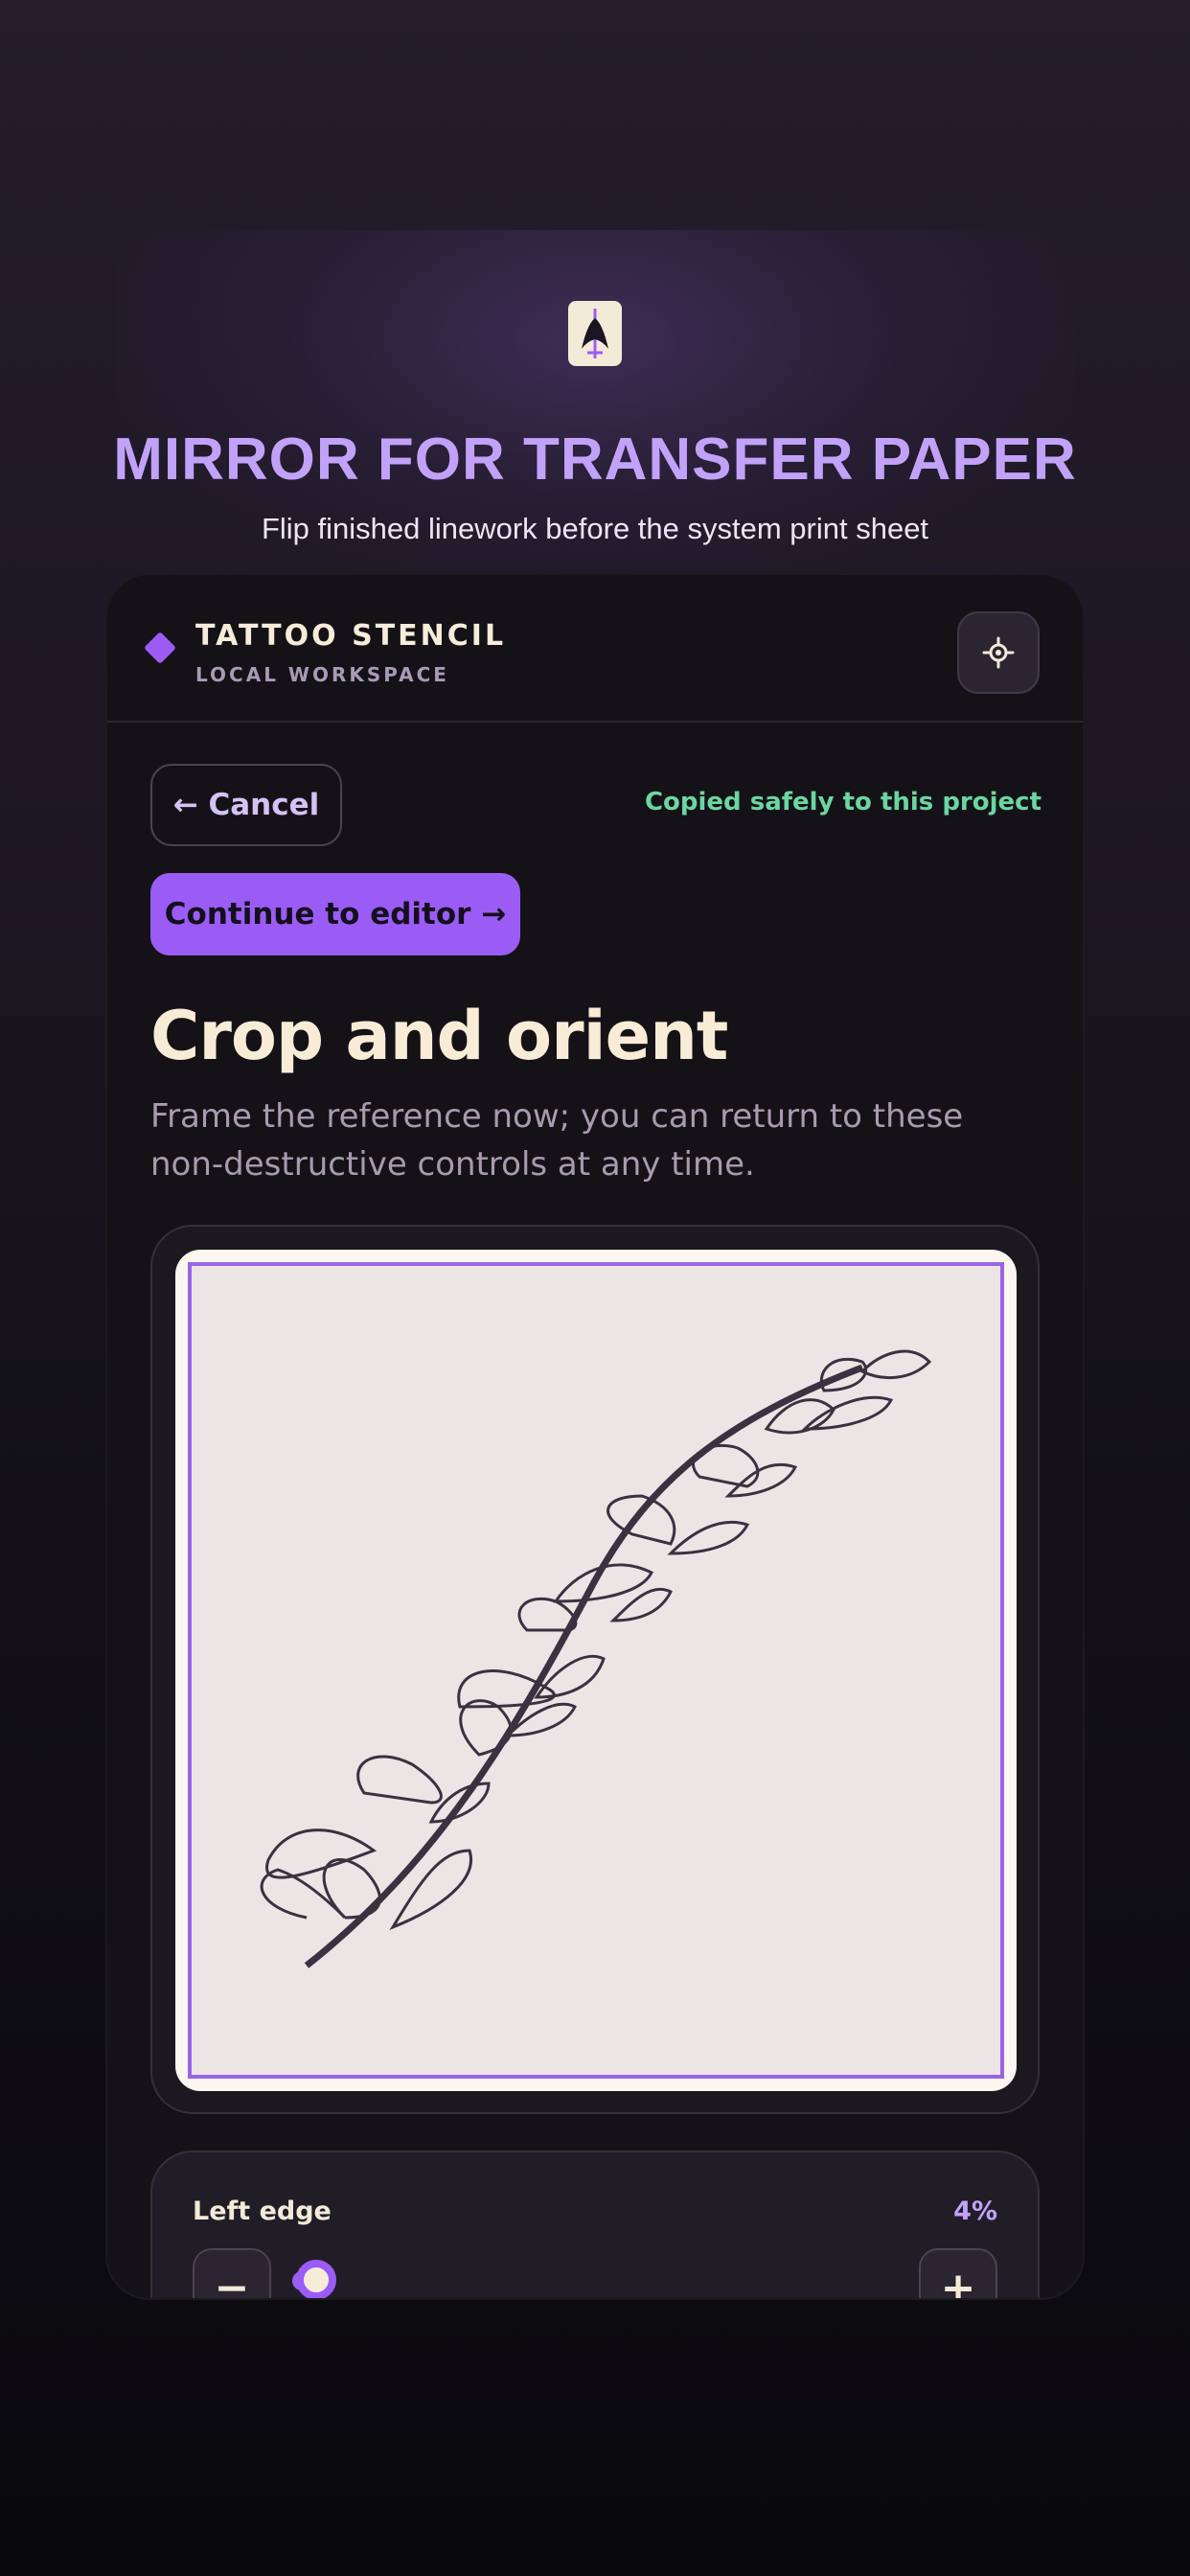  I want to click on control-value: 4%, so click(975, 2211).